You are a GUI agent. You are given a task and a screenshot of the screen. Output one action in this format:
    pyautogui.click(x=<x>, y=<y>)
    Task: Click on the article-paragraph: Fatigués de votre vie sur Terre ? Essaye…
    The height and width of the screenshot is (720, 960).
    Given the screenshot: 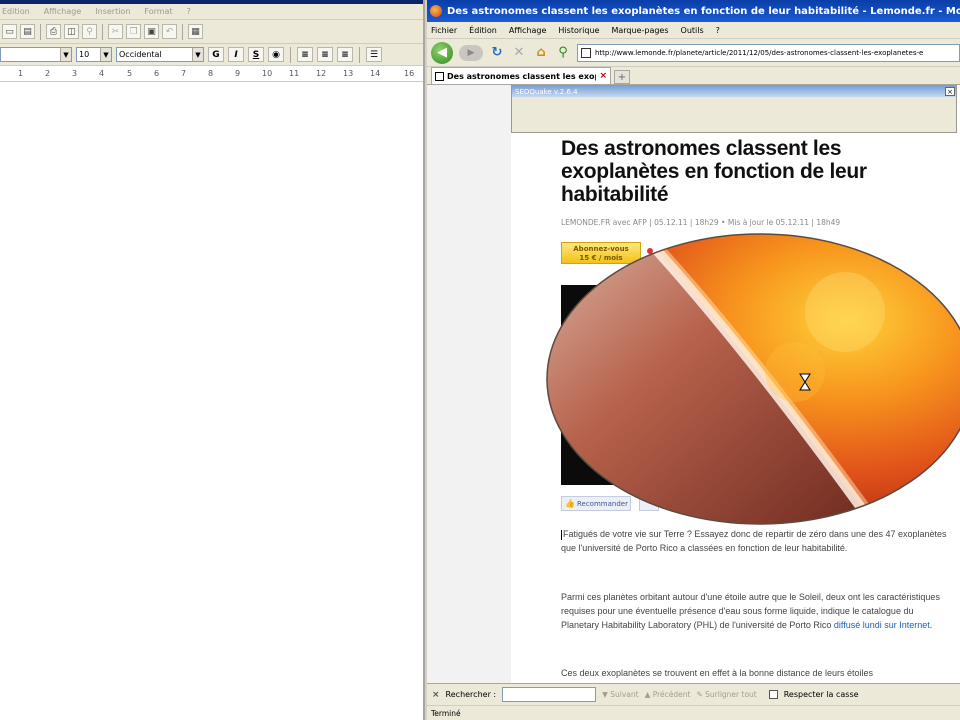 What is the action you would take?
    pyautogui.click(x=754, y=541)
    